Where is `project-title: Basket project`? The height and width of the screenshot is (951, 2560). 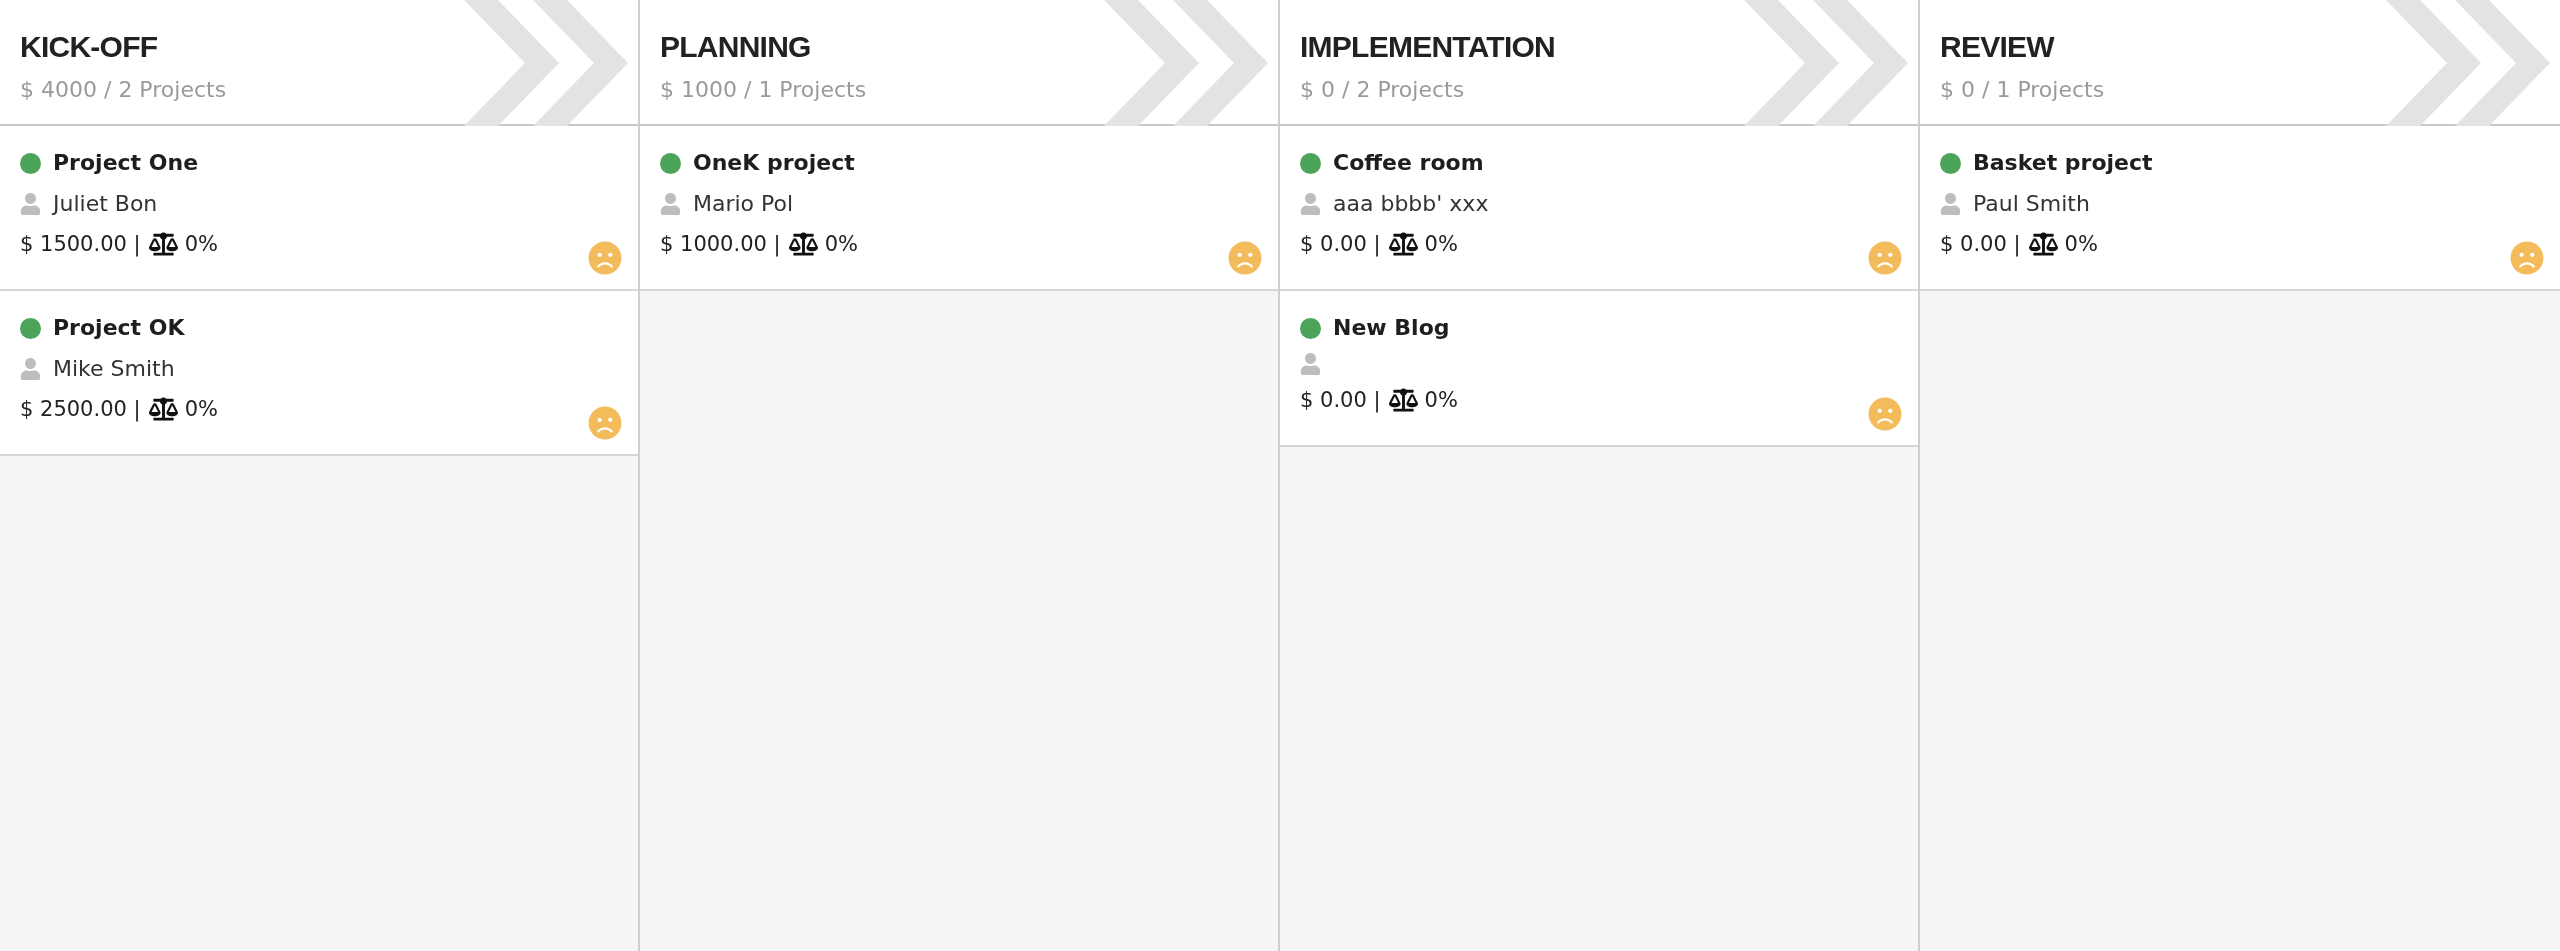 project-title: Basket project is located at coordinates (2063, 163).